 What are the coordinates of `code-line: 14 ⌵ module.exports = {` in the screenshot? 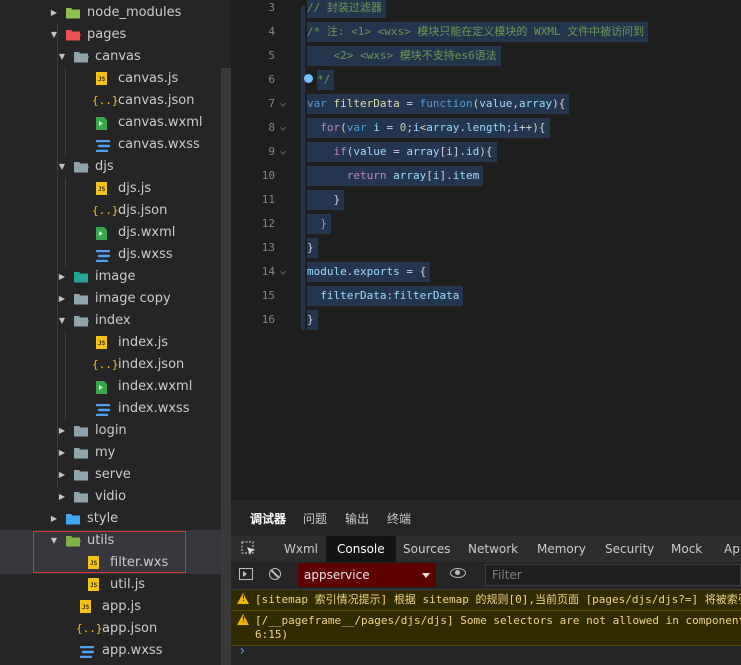 It's located at (486, 272).